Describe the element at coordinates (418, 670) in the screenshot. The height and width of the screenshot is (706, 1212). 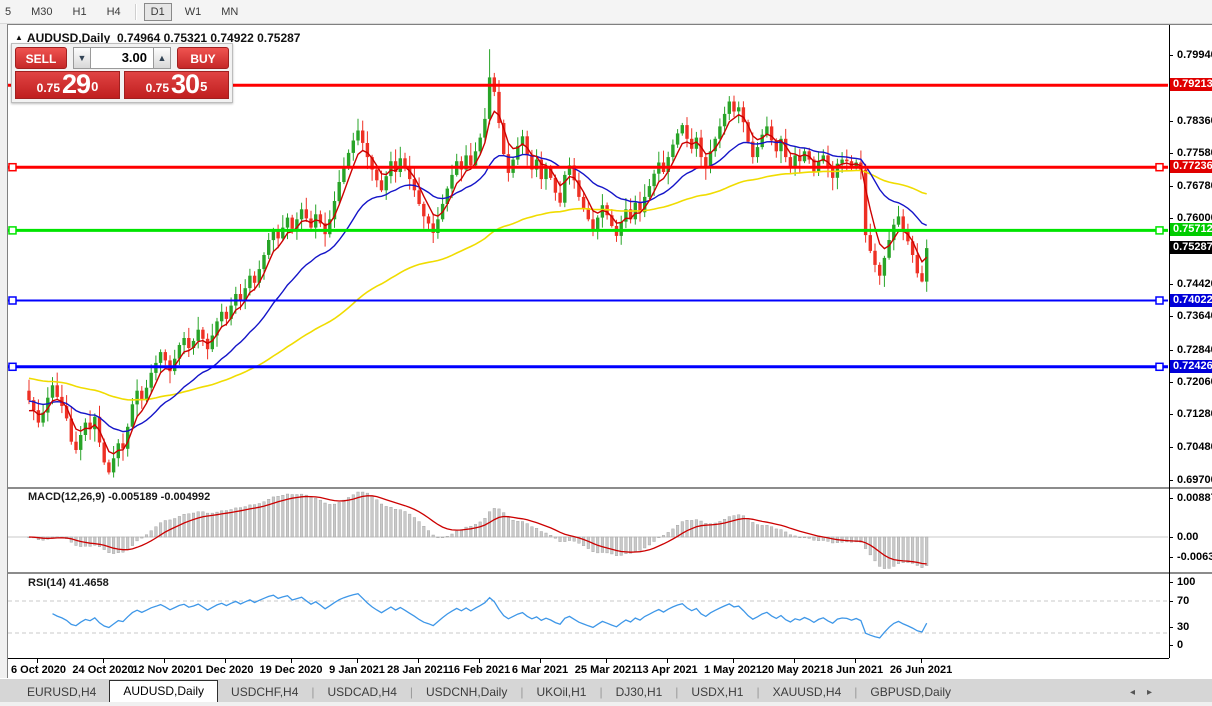
I see `time-axis-date-label: 28 Jan 2021` at that location.